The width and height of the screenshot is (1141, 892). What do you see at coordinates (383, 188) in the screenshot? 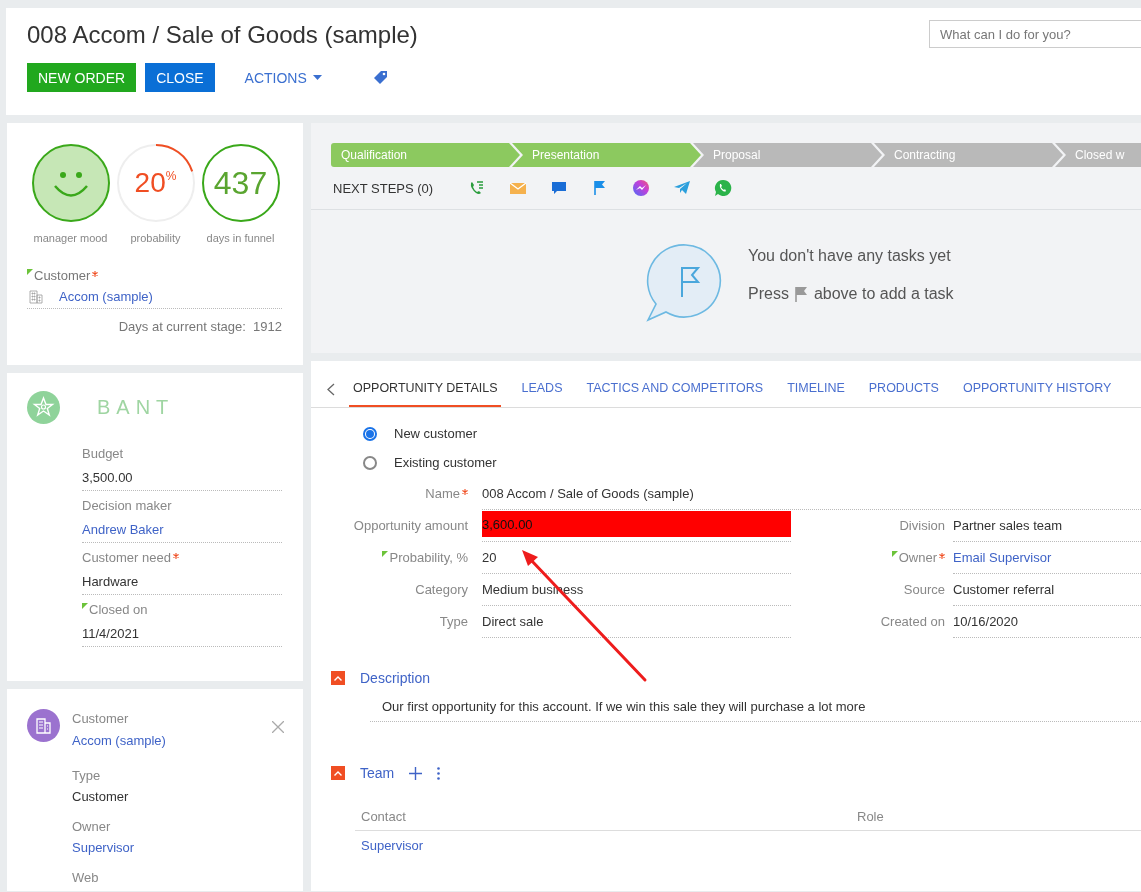
I see `next-steps-label: NEXT STEPS (0)` at bounding box center [383, 188].